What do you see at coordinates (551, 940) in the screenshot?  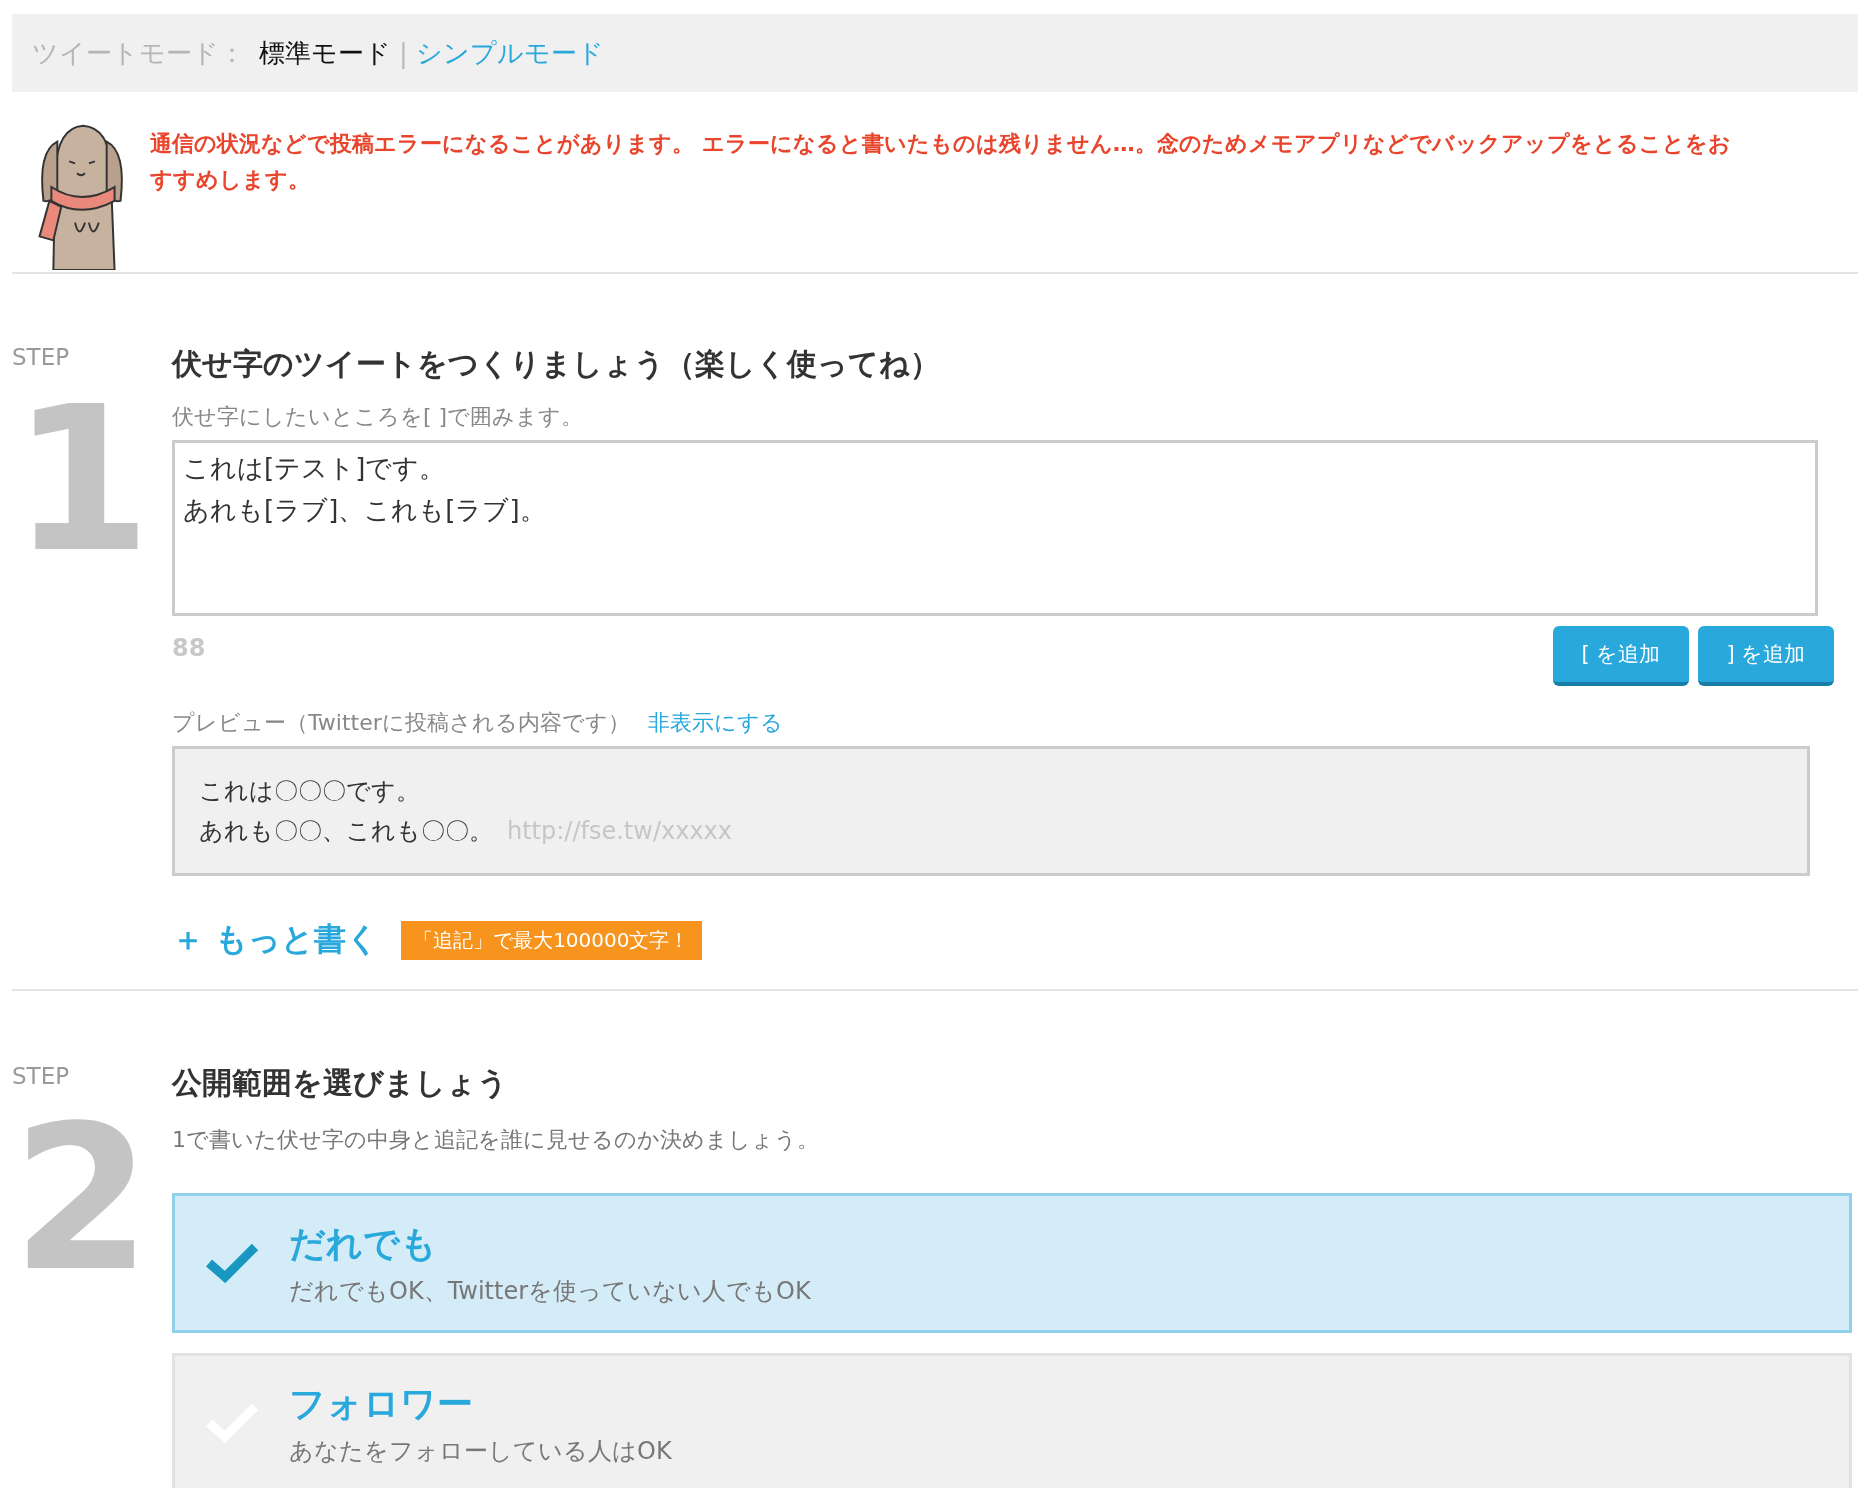 I see `promo-tag: 「追記」で最大100000文字！` at bounding box center [551, 940].